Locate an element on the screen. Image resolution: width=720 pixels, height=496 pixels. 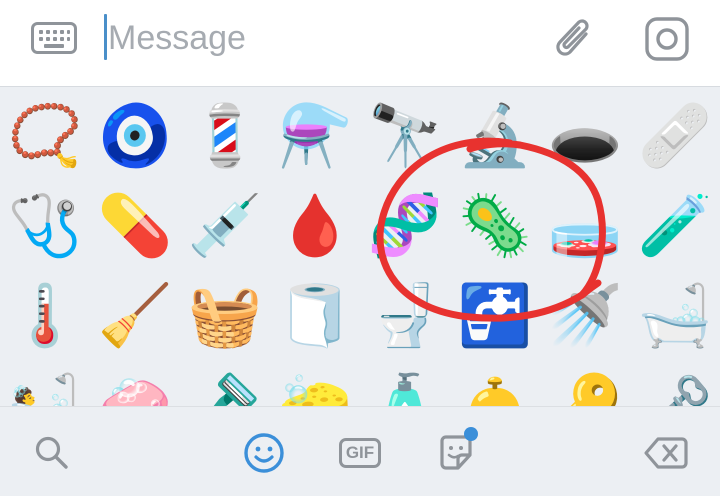
emoji-glyph: 🧻 is located at coordinates (315, 316).